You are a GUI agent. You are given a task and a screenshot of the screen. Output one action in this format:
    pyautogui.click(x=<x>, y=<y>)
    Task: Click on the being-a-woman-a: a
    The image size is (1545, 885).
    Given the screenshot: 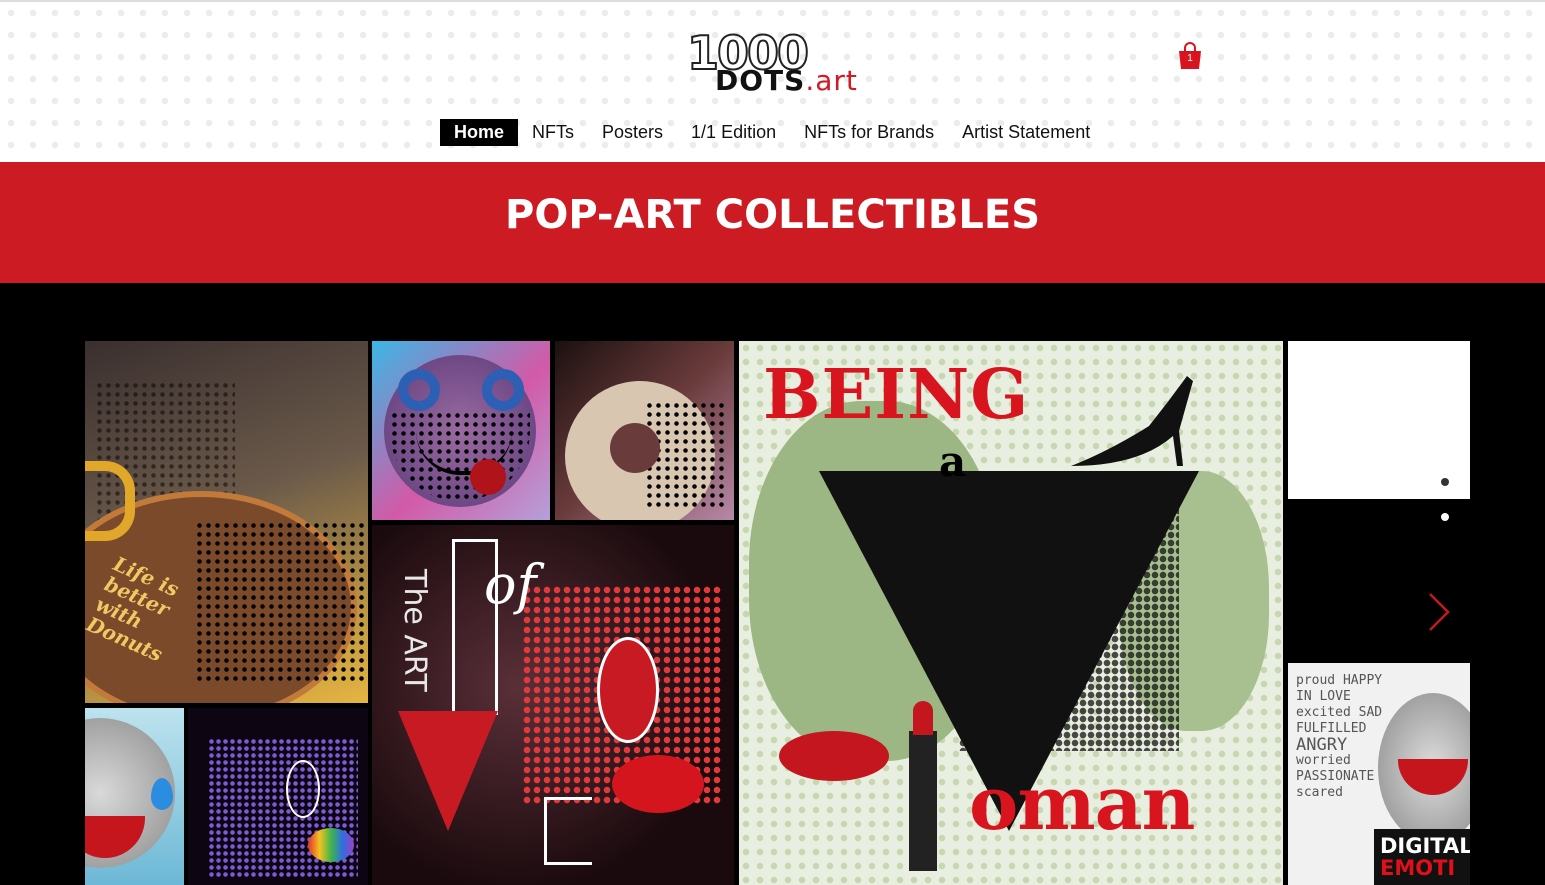 What is the action you would take?
    pyautogui.click(x=953, y=461)
    